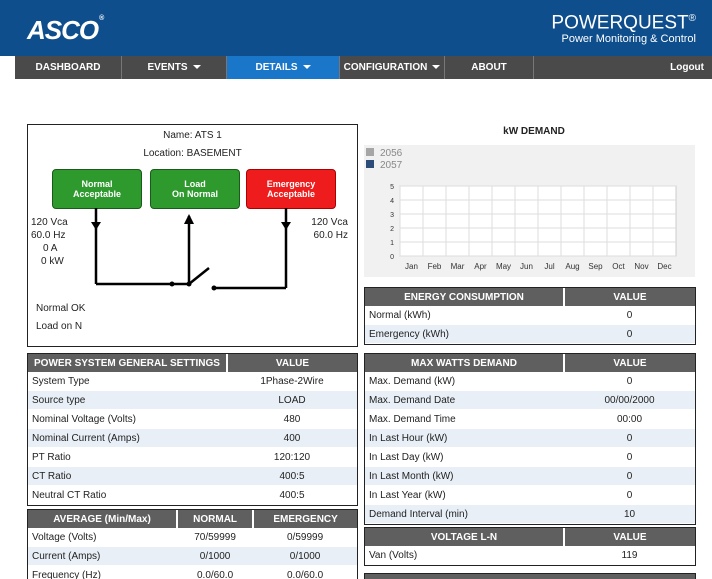 This screenshot has height=579, width=712. I want to click on voltage-ln-panel: VOLTAGE L-NVALUE Van (Volts)119, so click(530, 546).